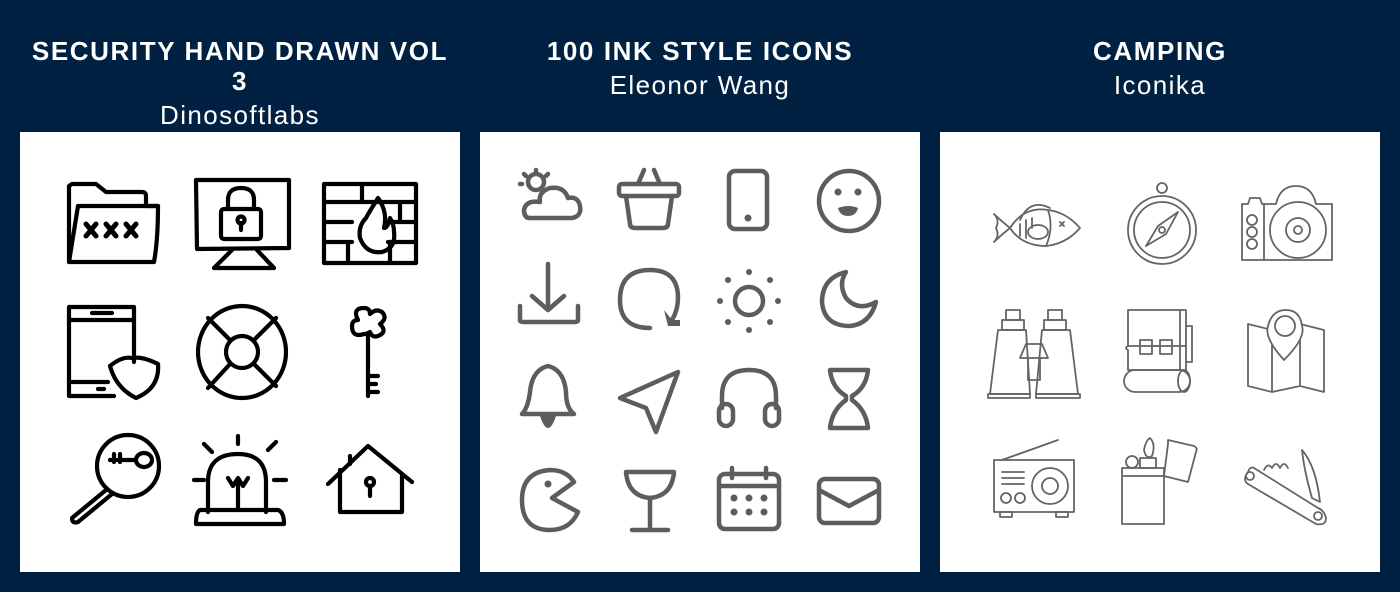  What do you see at coordinates (549, 500) in the screenshot?
I see `pacman-icon` at bounding box center [549, 500].